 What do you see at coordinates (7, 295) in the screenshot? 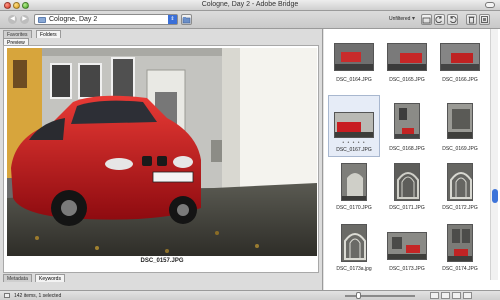
I see `panel-toggle-icon` at bounding box center [7, 295].